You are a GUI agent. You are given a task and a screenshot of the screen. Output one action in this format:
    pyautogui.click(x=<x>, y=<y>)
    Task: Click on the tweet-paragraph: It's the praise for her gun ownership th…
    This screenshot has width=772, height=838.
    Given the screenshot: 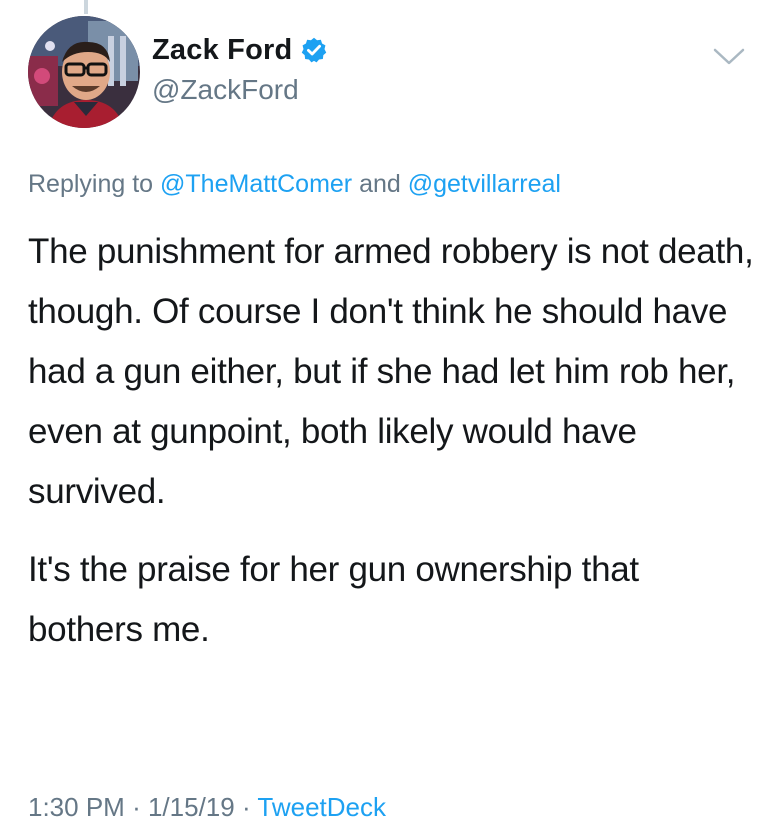 What is the action you would take?
    pyautogui.click(x=333, y=599)
    